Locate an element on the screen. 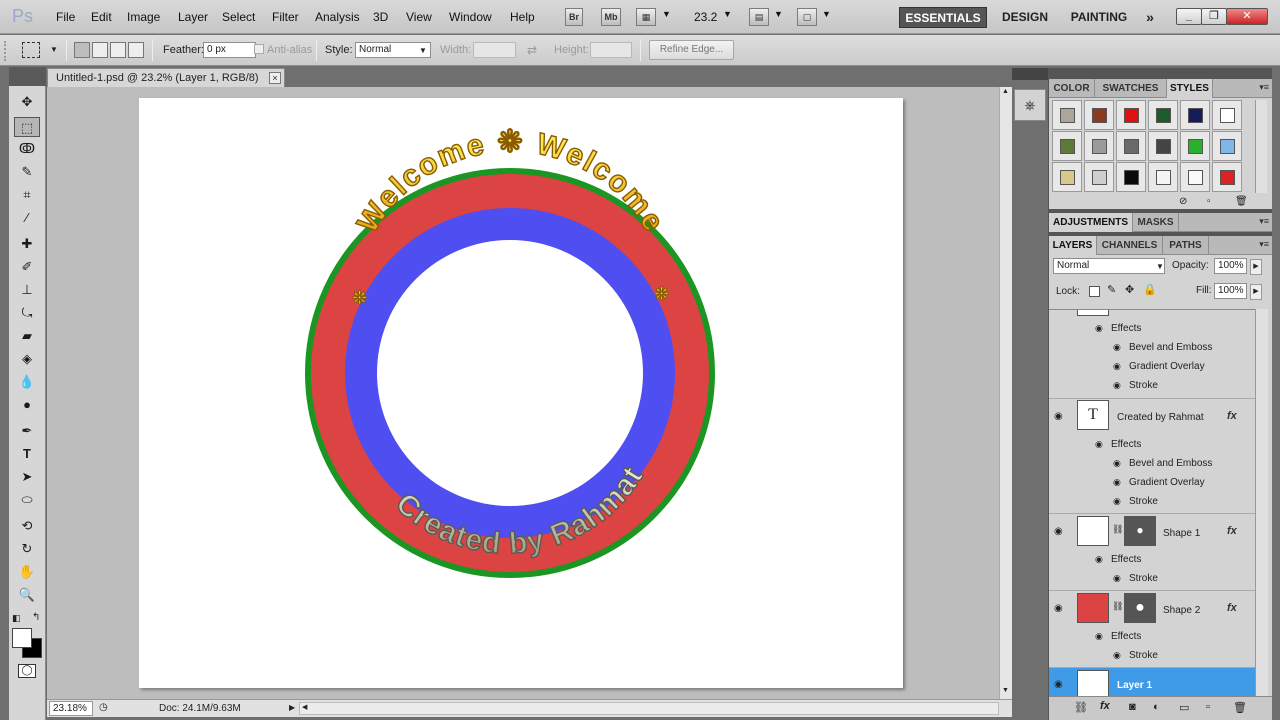  workspace-essentials: ESSENTIALS is located at coordinates (943, 17).